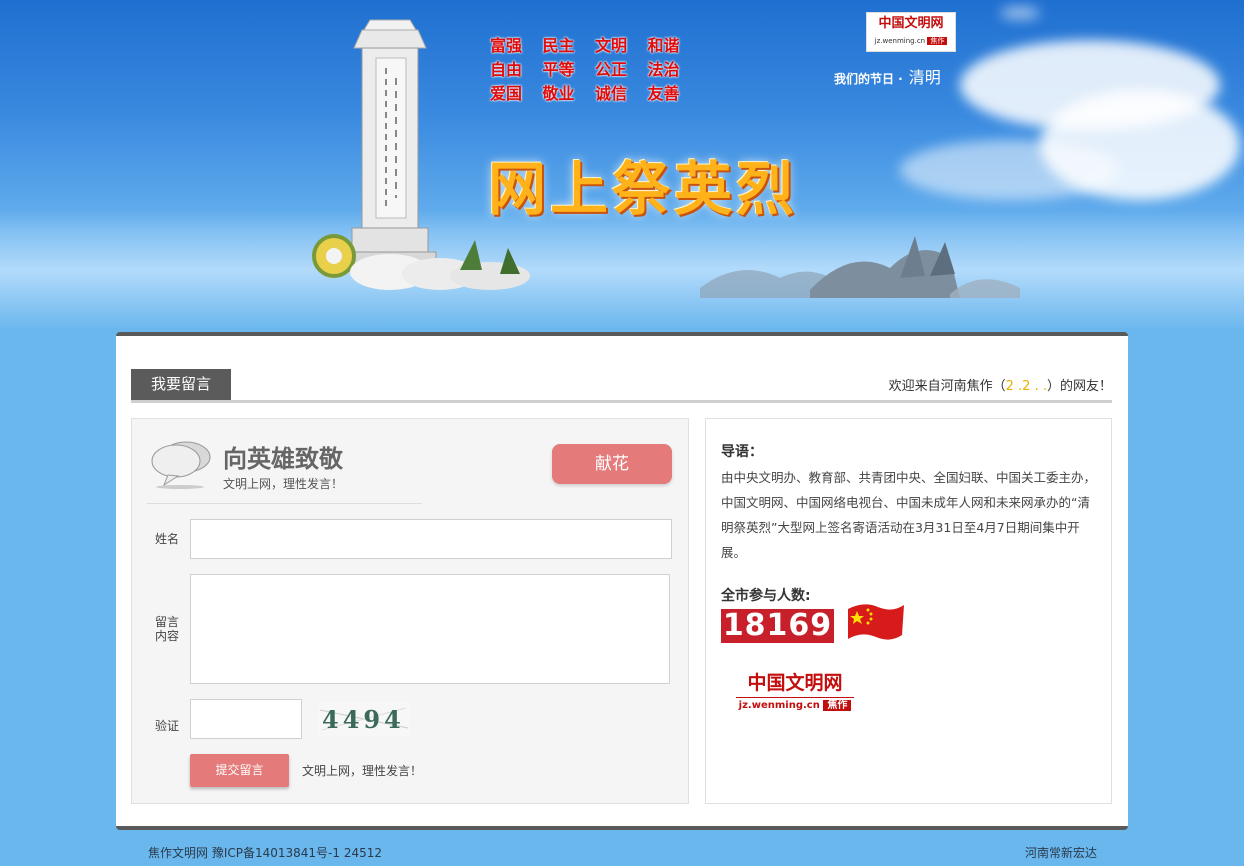  I want to click on name-input, so click(431, 539).